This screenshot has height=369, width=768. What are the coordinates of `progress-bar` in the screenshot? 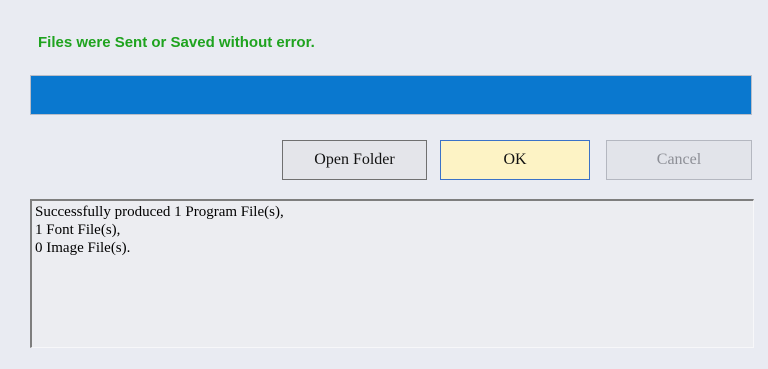 It's located at (391, 95).